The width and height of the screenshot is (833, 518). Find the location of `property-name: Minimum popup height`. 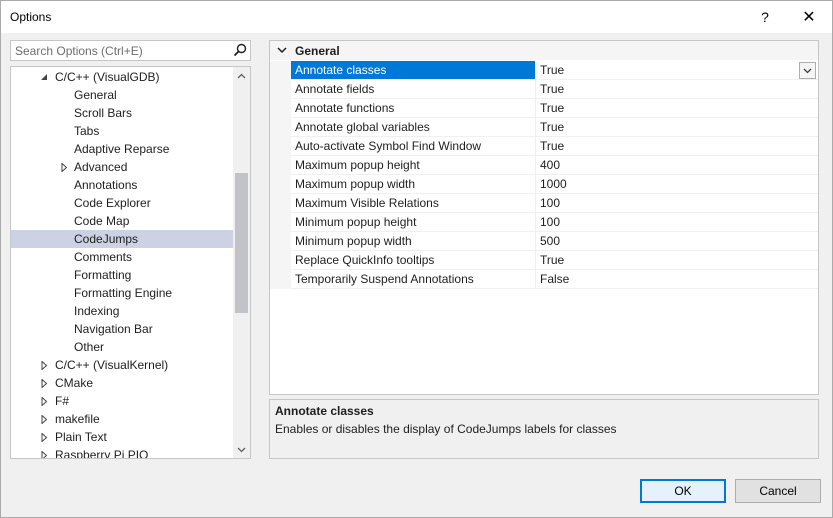

property-name: Minimum popup height is located at coordinates (413, 222).